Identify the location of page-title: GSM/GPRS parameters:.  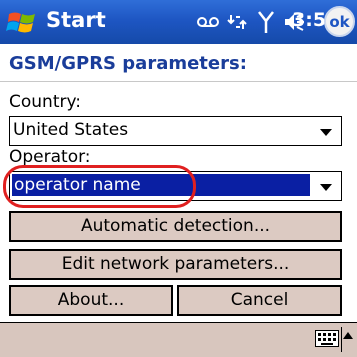
(128, 63).